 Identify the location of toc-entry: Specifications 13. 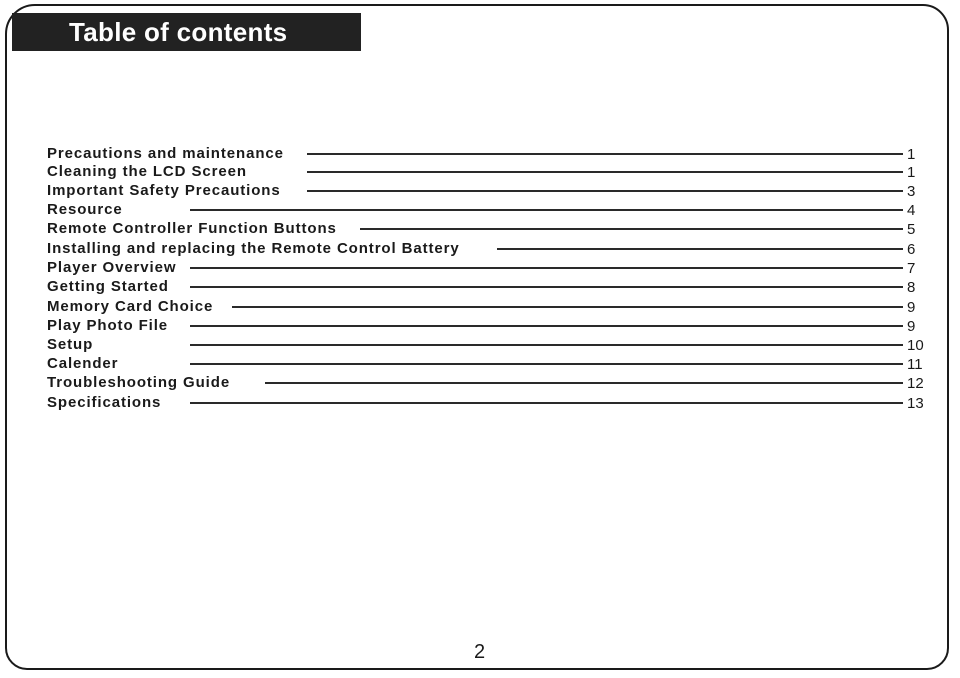
(492, 402).